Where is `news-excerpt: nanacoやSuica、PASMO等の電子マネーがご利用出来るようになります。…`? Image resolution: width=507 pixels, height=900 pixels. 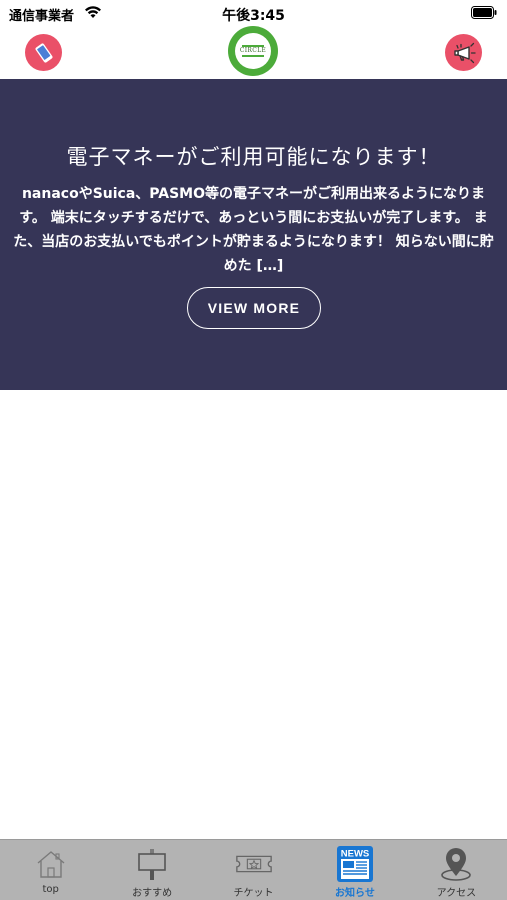 news-excerpt: nanacoやSuica、PASMO等の電子マネーがご利用出来るようになります。… is located at coordinates (253, 230).